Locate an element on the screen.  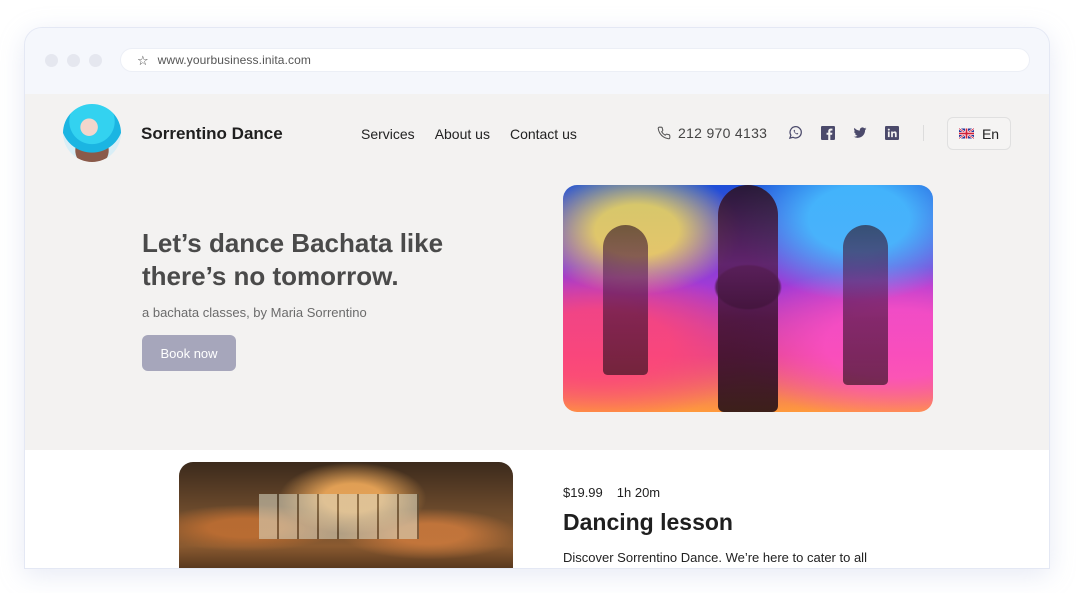
hero-dance-image is located at coordinates (748, 298).